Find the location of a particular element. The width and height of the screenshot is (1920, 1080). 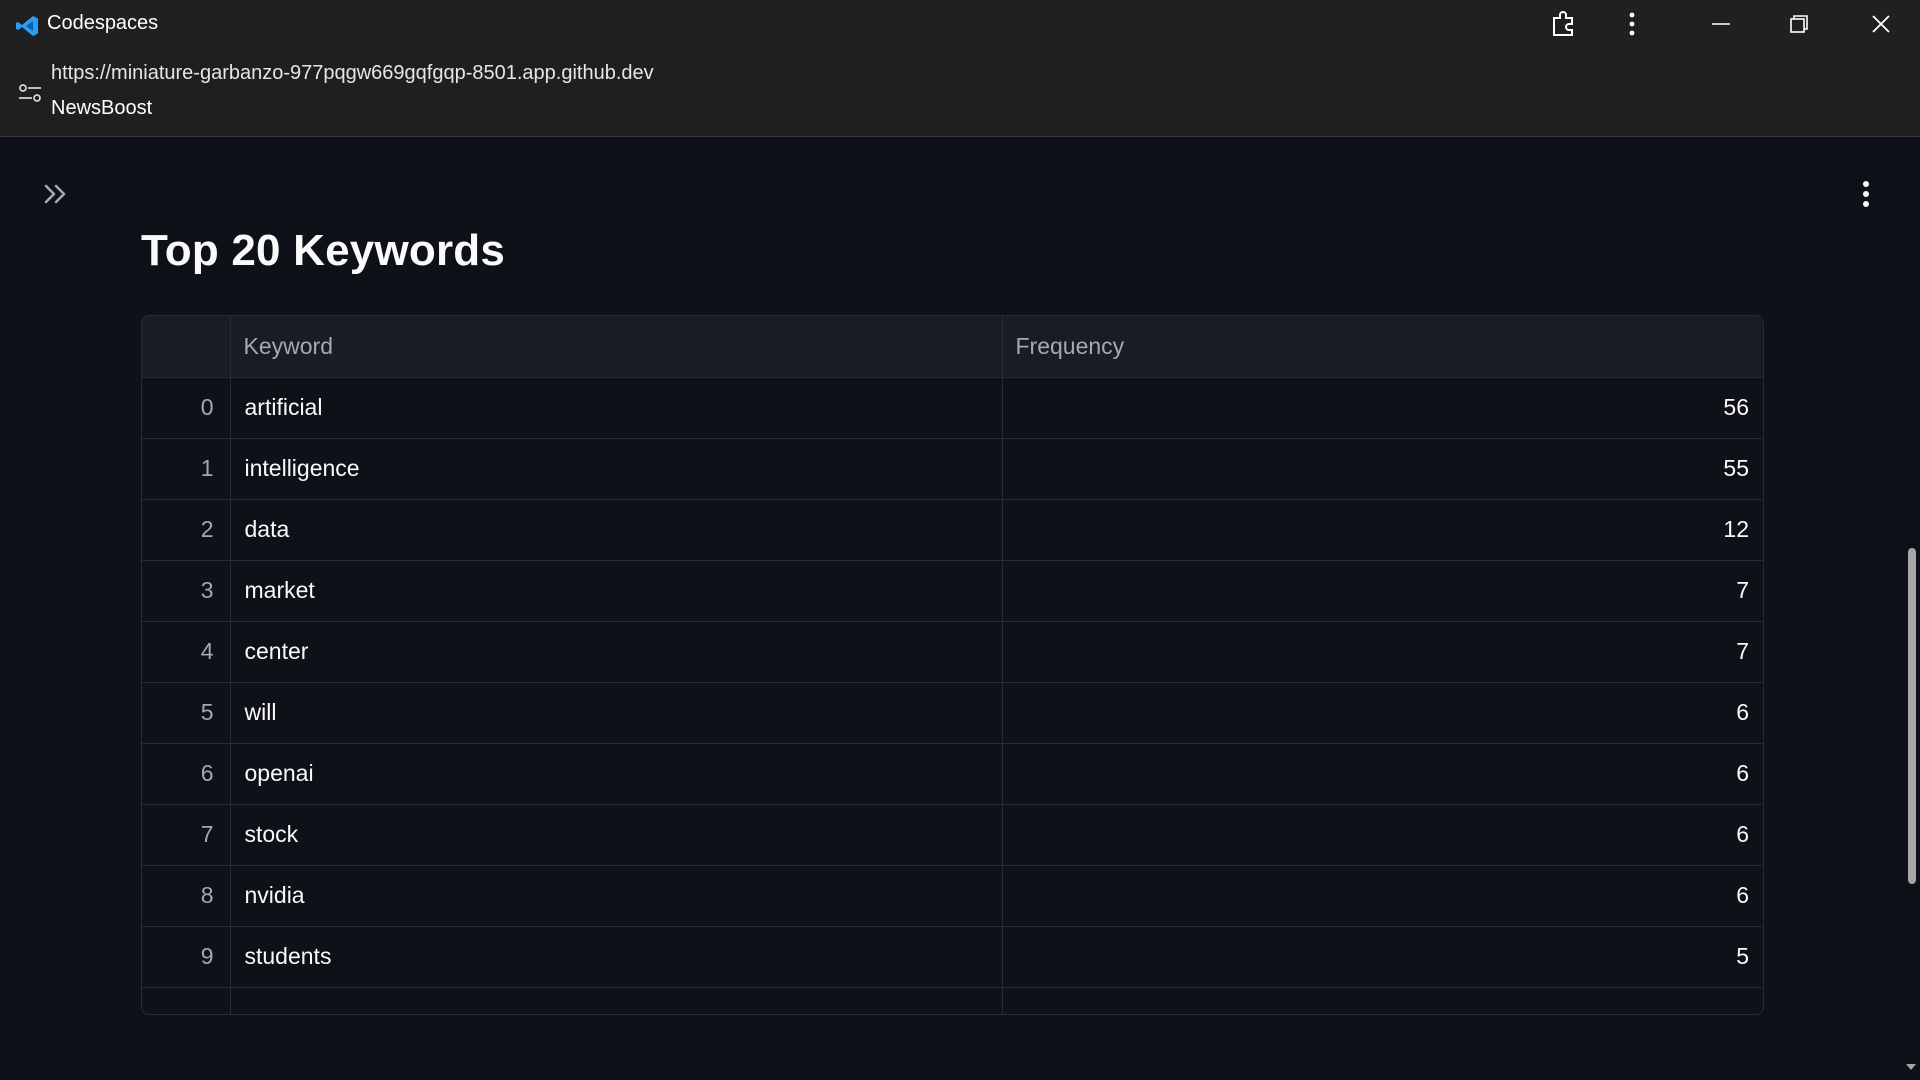

keyword-cell: stock is located at coordinates (616, 835).